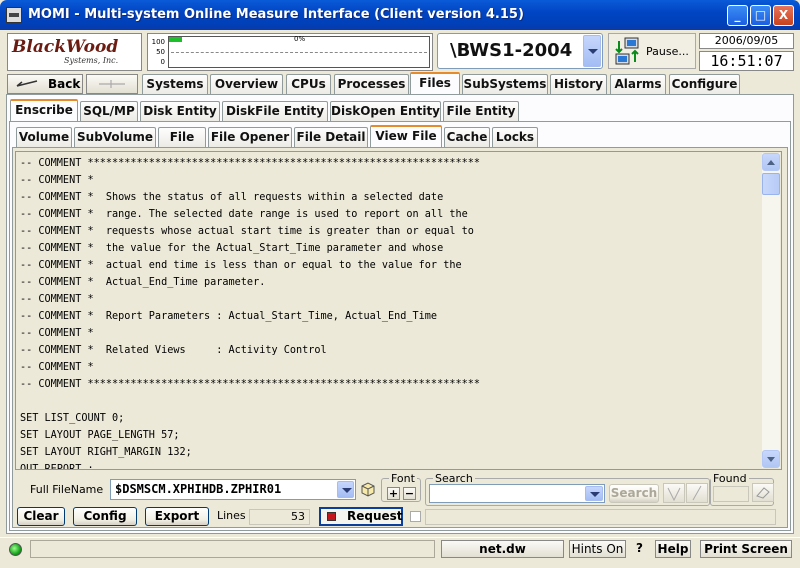 The width and height of the screenshot is (800, 568). What do you see at coordinates (517, 493) in the screenshot?
I see `search-input` at bounding box center [517, 493].